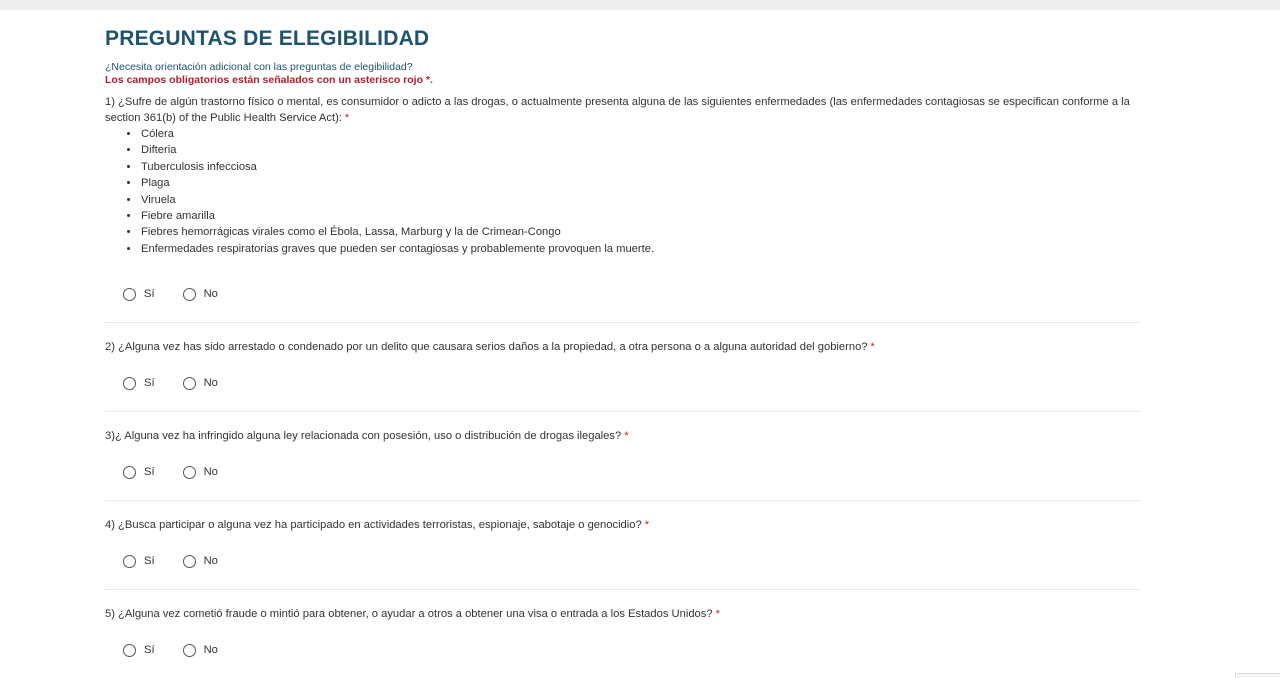 Image resolution: width=1280 pixels, height=678 pixels. What do you see at coordinates (139, 383) in the screenshot?
I see `question-2-yes-option: Sí` at bounding box center [139, 383].